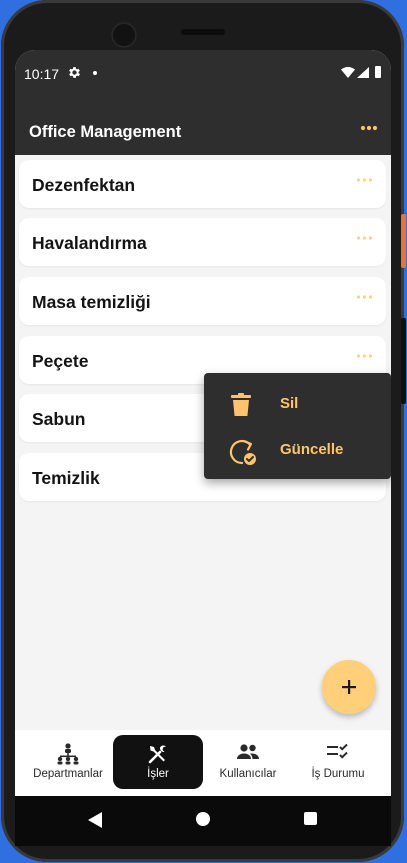  I want to click on battery-icon, so click(378, 72).